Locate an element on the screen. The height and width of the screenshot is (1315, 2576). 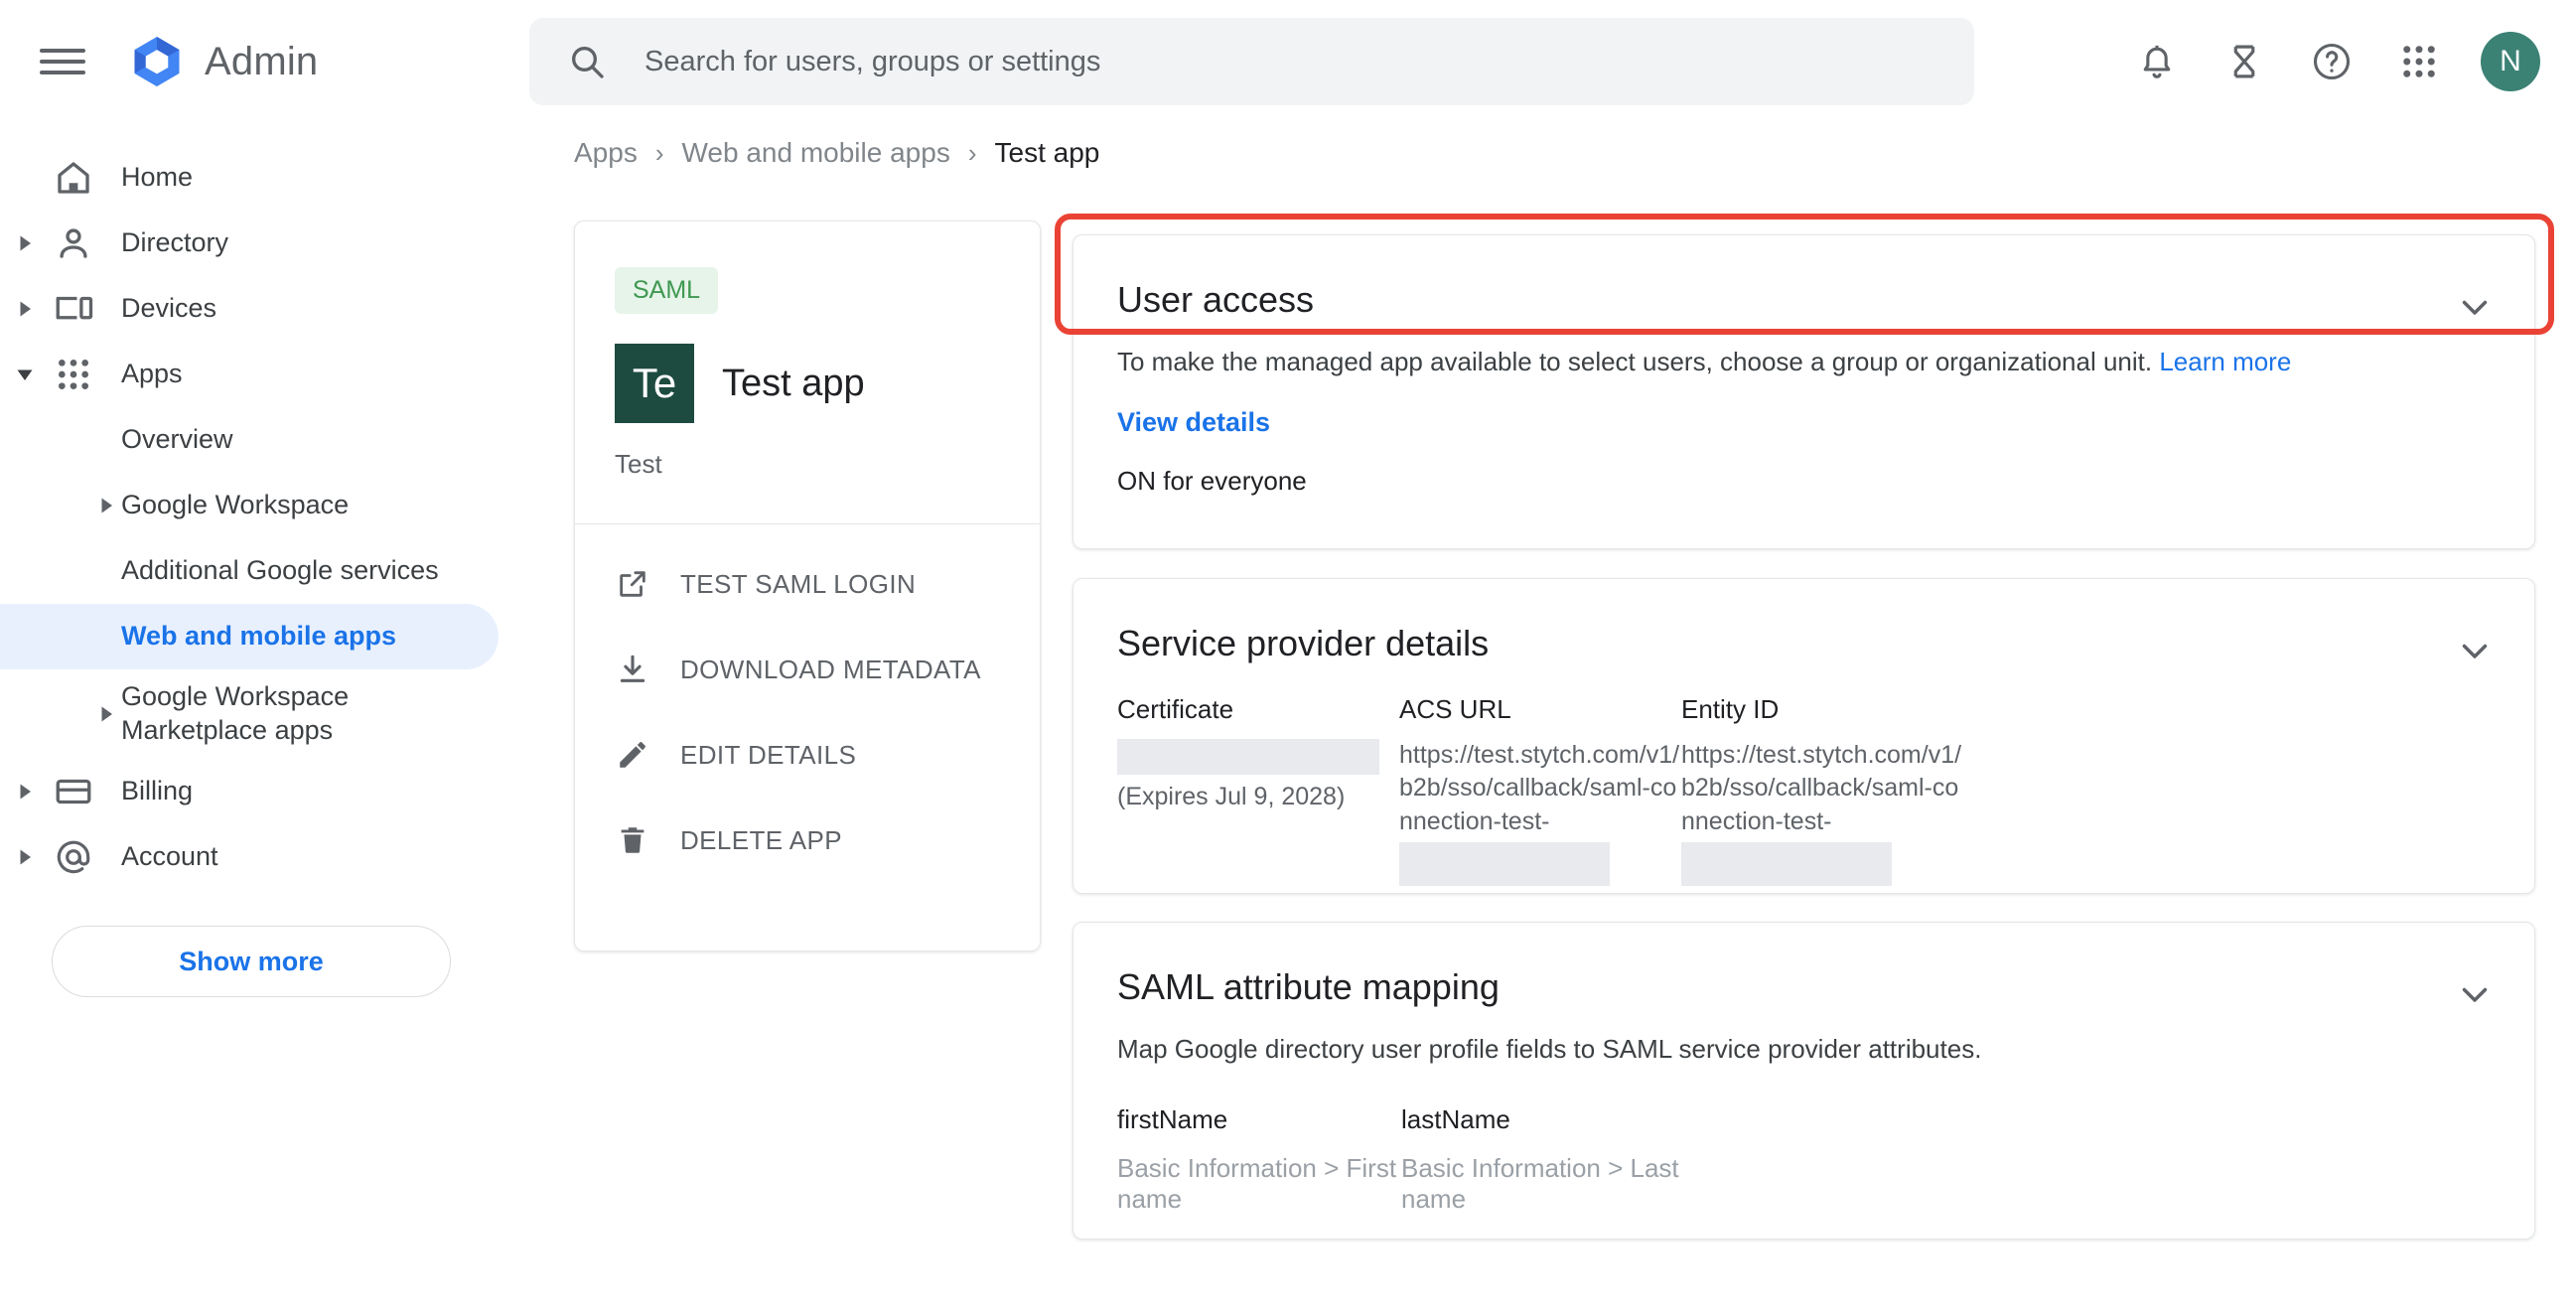
action-label: DOWNLOAD METADATA is located at coordinates (830, 669).